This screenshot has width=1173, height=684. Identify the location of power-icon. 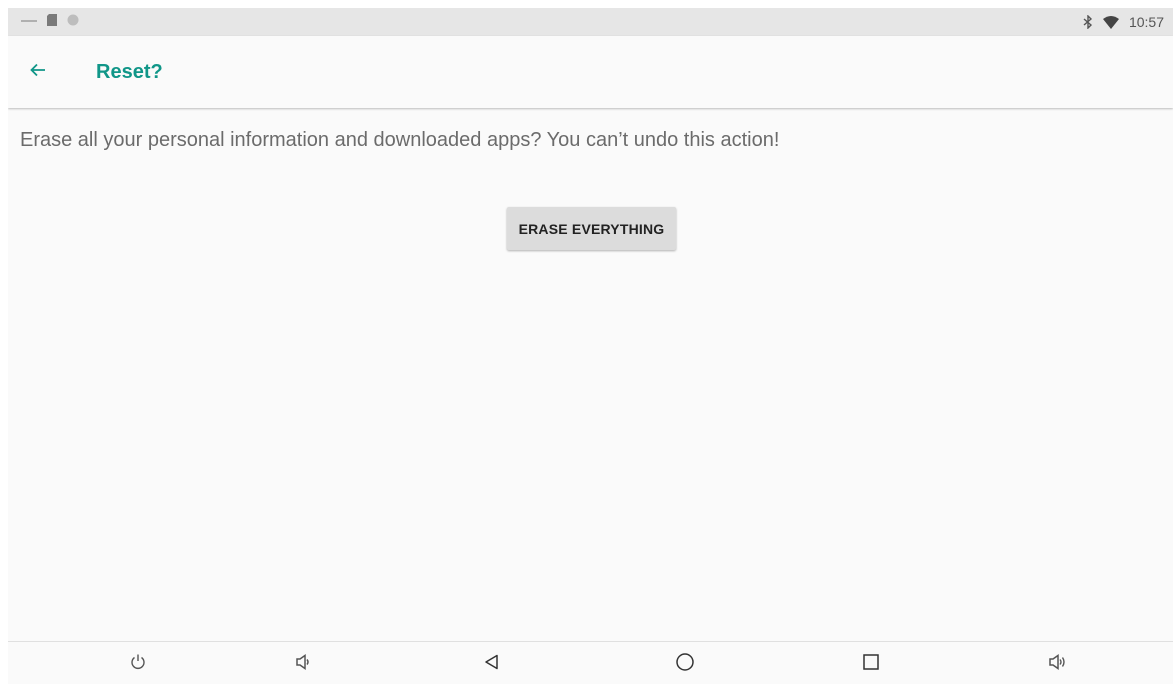
(138, 664).